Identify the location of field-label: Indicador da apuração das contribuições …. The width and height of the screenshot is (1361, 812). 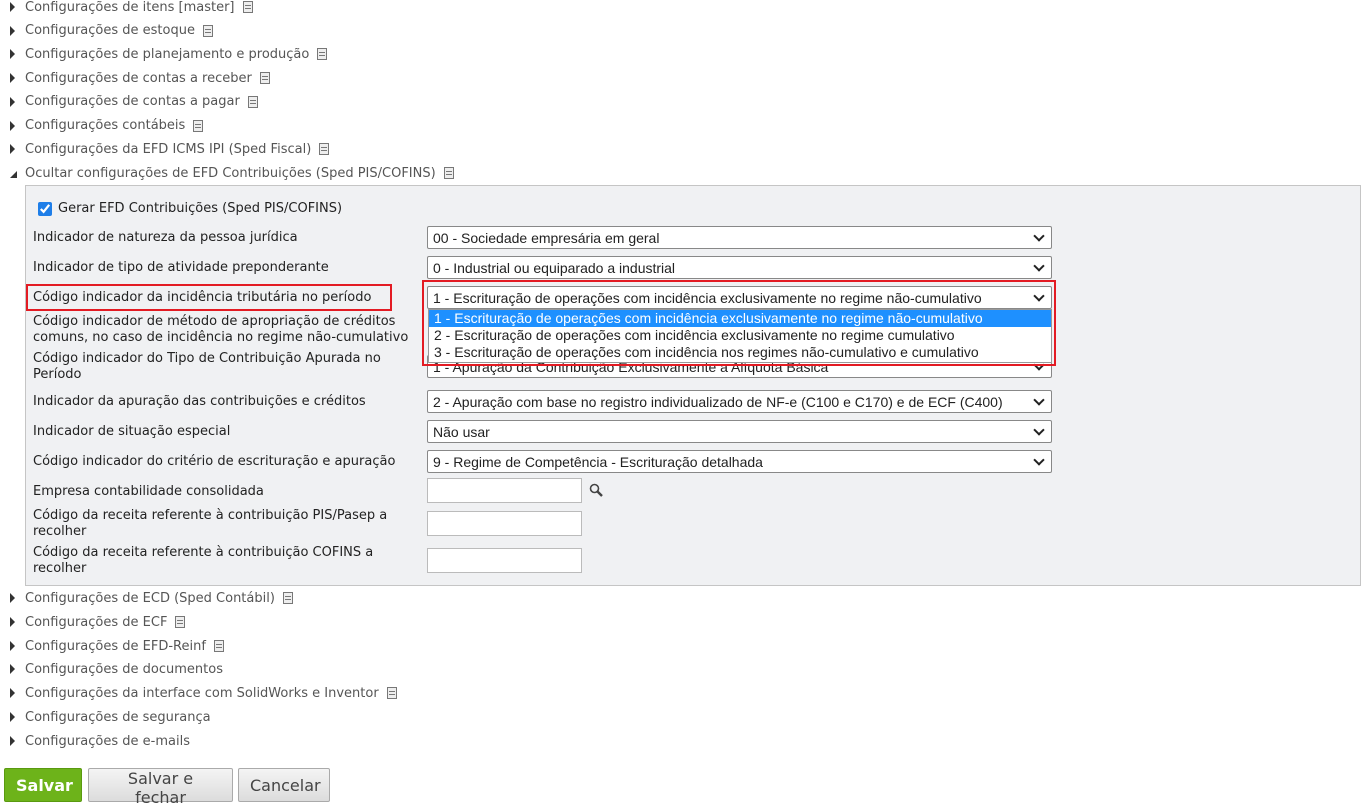
(199, 401).